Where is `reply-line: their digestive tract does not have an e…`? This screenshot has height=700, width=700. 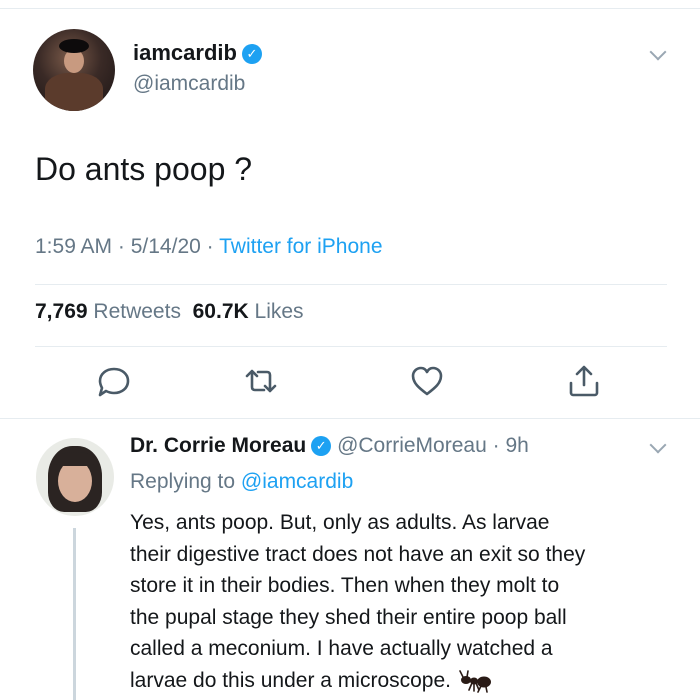
reply-line: their digestive tract does not have an e… is located at coordinates (358, 554).